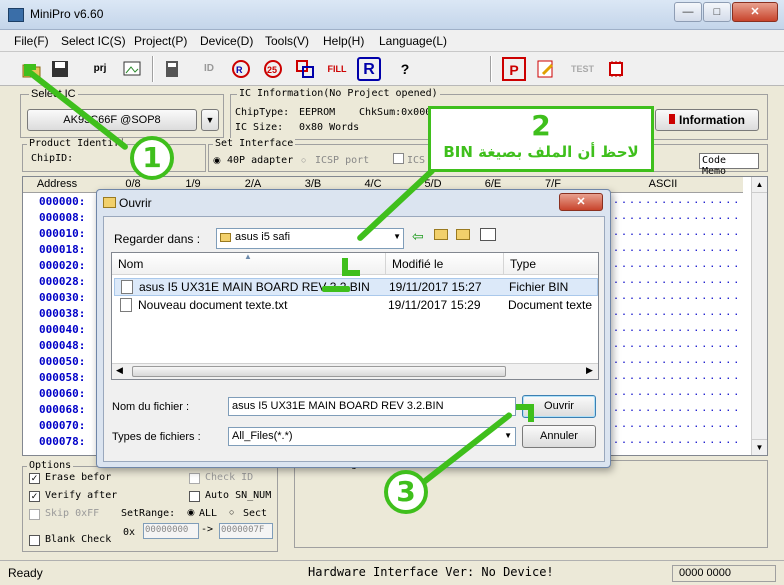  I want to click on test-icon: TEST, so click(582, 69).